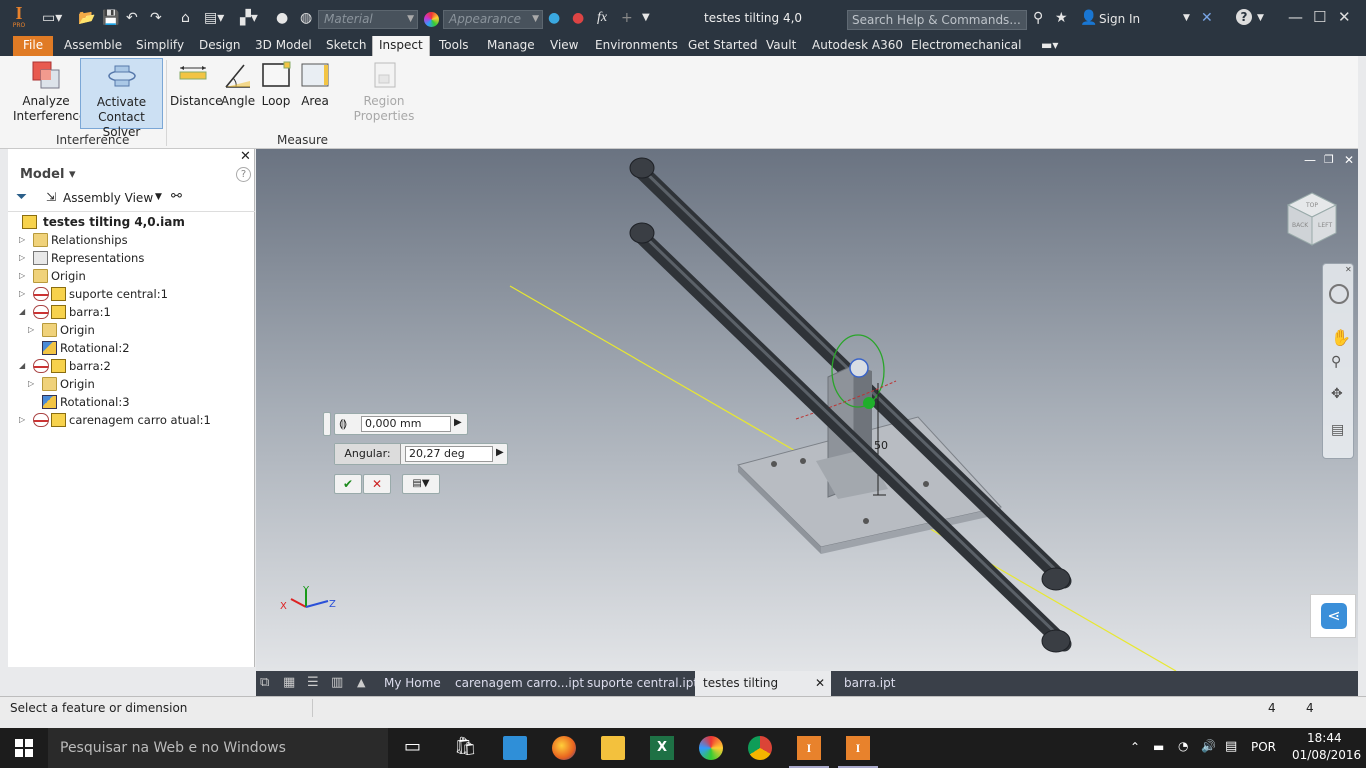  I want to click on material-combo: Material ▼, so click(368, 19).